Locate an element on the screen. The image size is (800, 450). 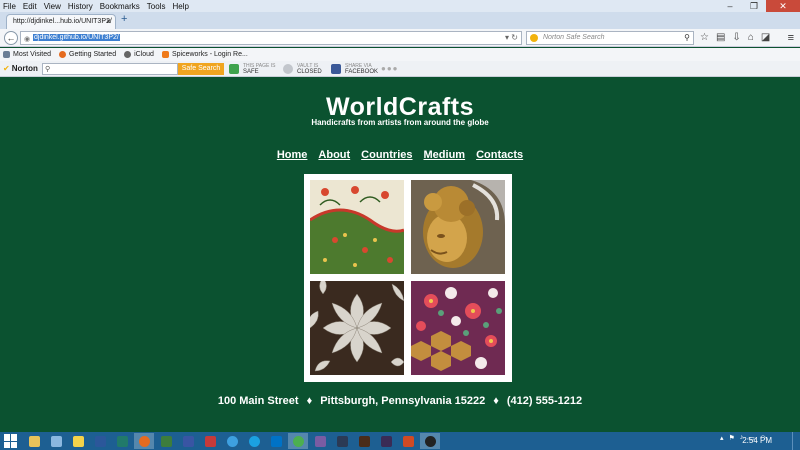
maximize-icon: ❐ is located at coordinates (754, 6).